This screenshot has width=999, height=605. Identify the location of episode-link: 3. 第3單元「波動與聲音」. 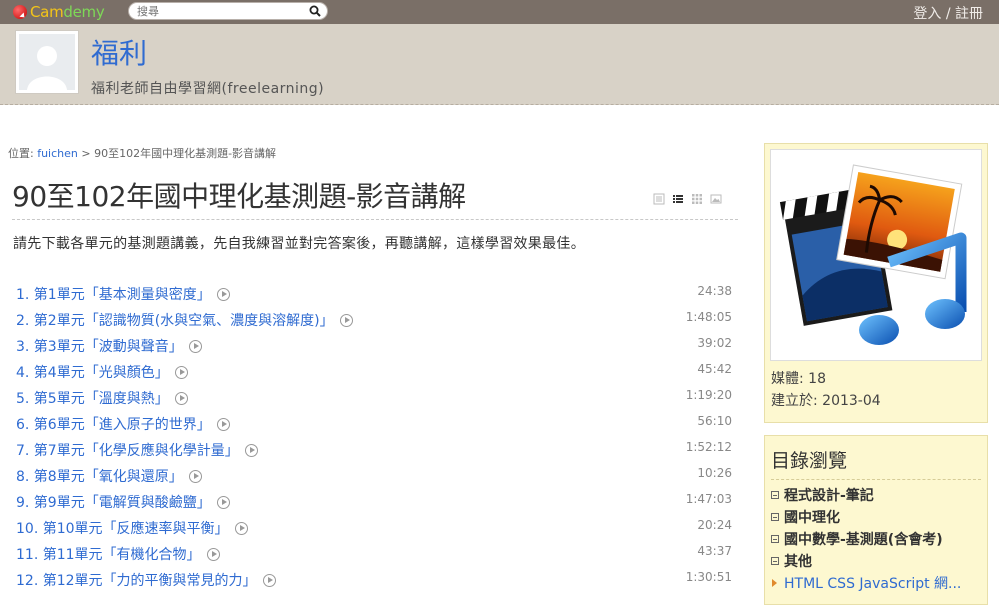
(109, 346).